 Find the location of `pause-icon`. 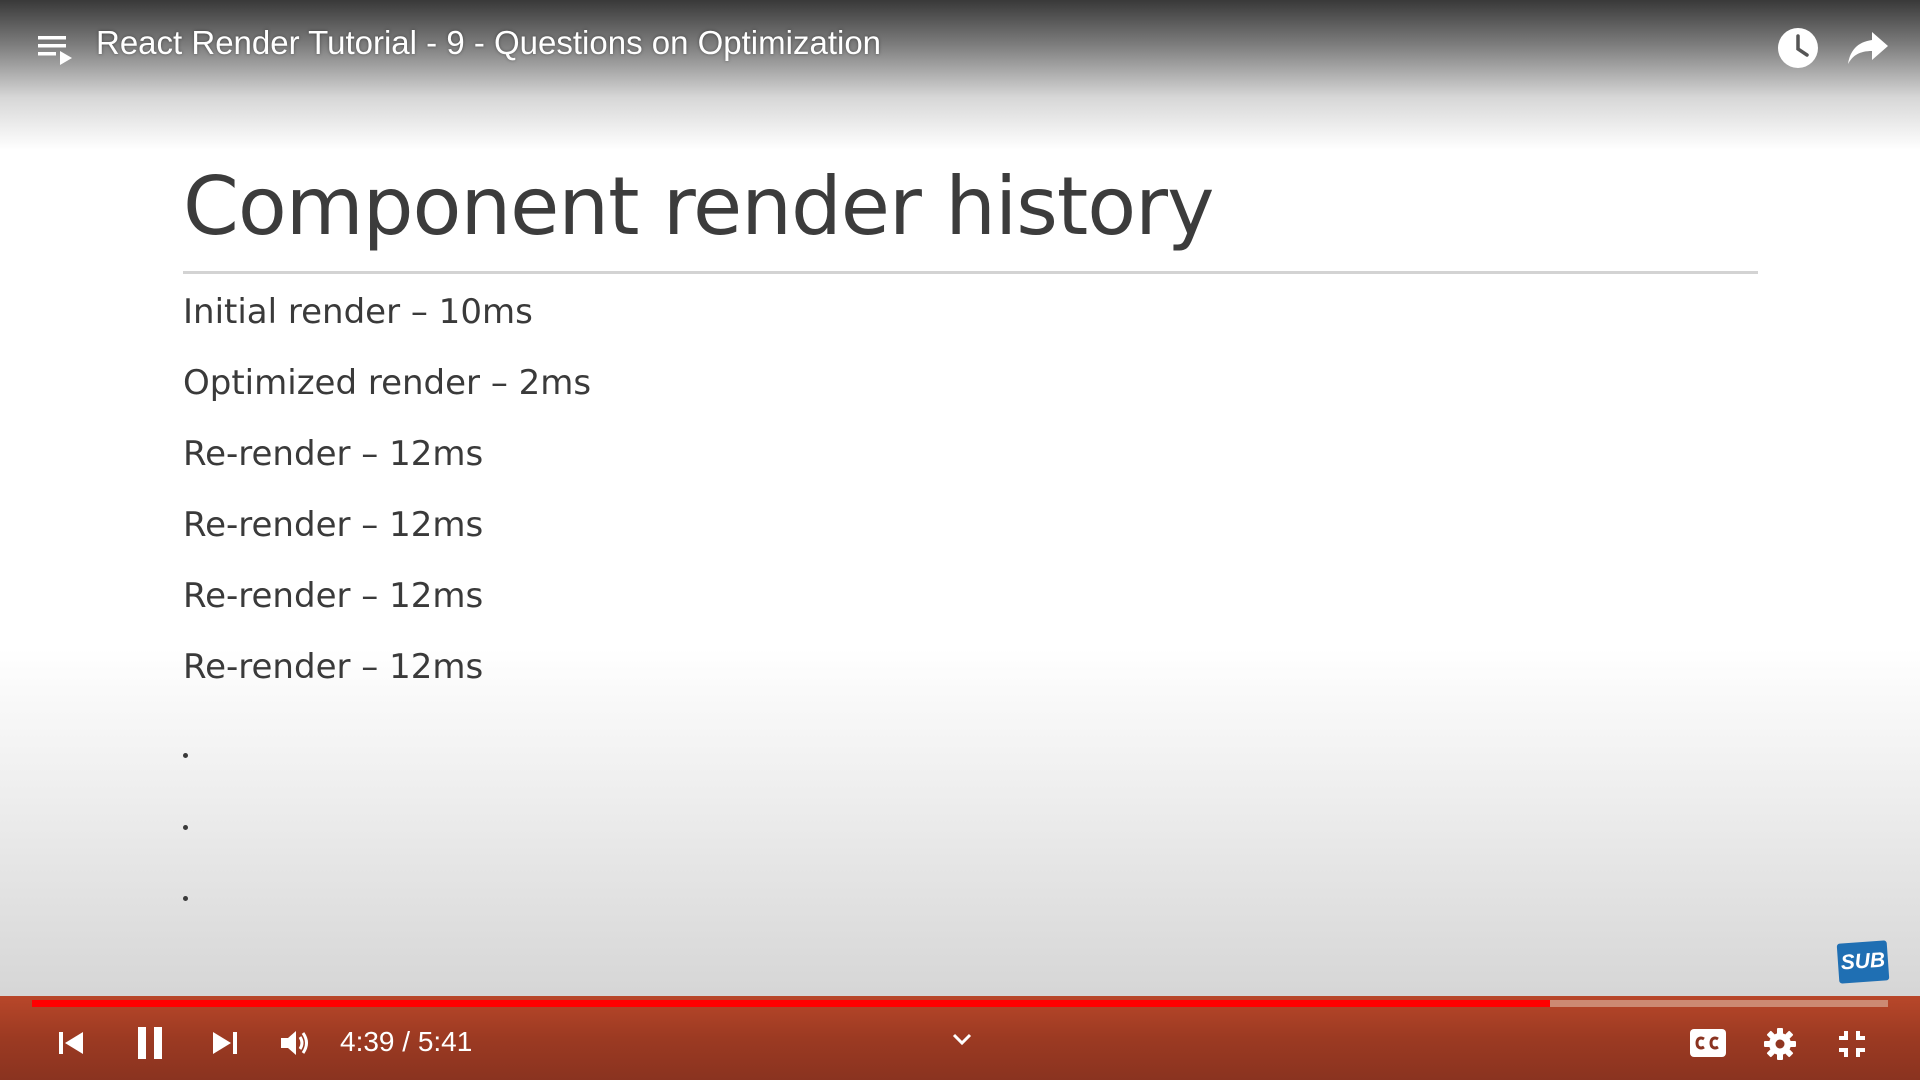

pause-icon is located at coordinates (150, 1043).